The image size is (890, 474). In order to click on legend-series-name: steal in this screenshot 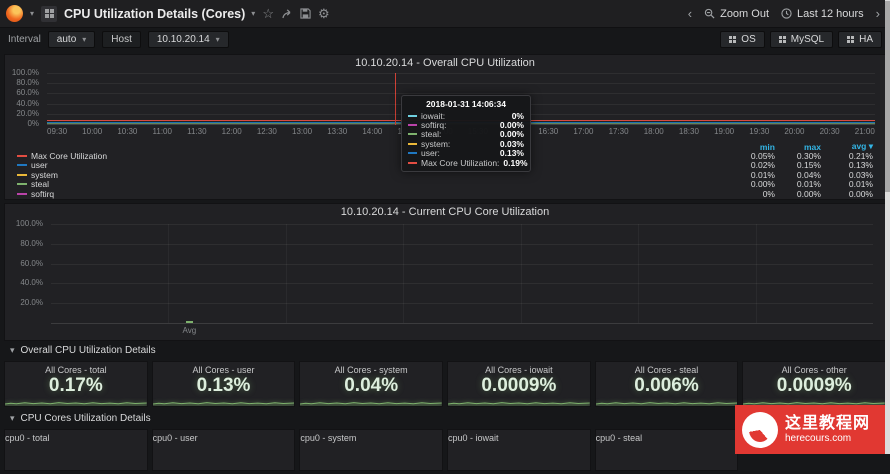, I will do `click(373, 184)`.